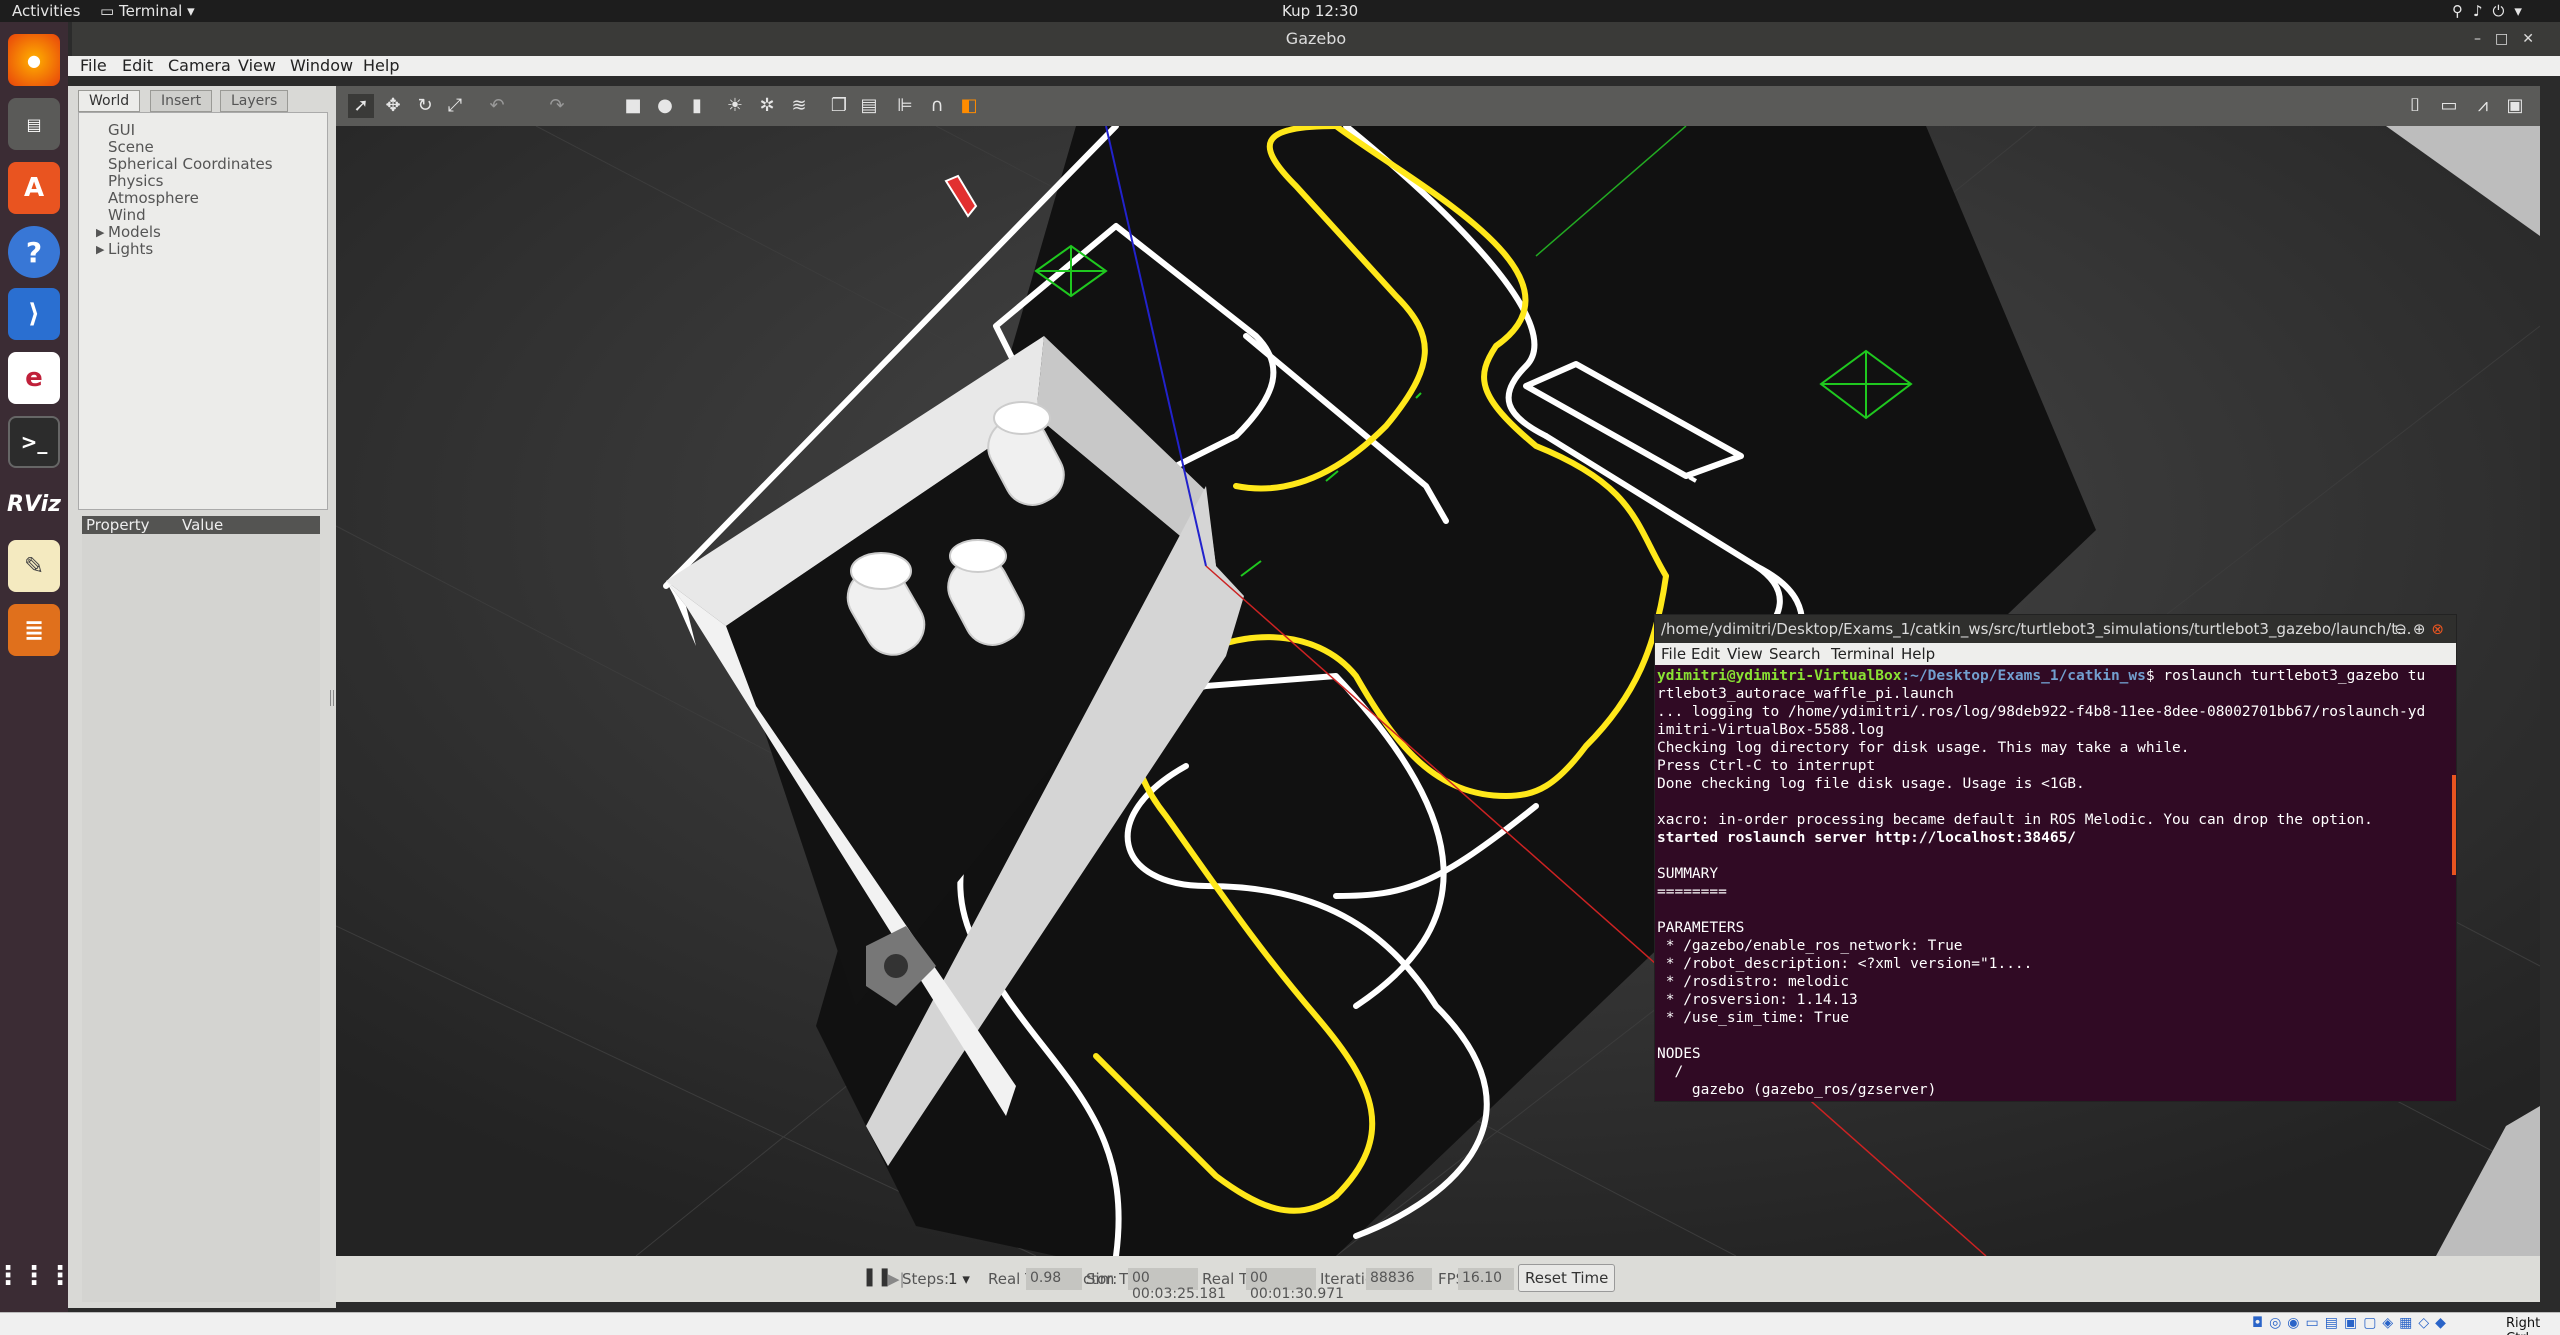  I want to click on tree-item-atmosphere: Atmosphere, so click(190, 198).